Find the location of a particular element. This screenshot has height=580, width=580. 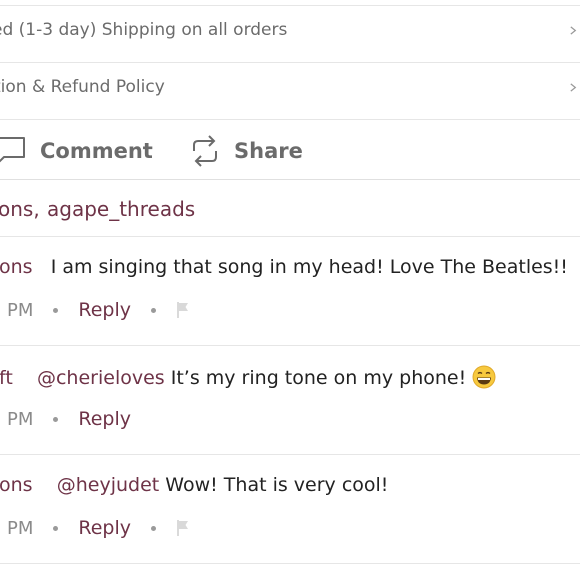

comment-mention: @cherieloves is located at coordinates (101, 378).